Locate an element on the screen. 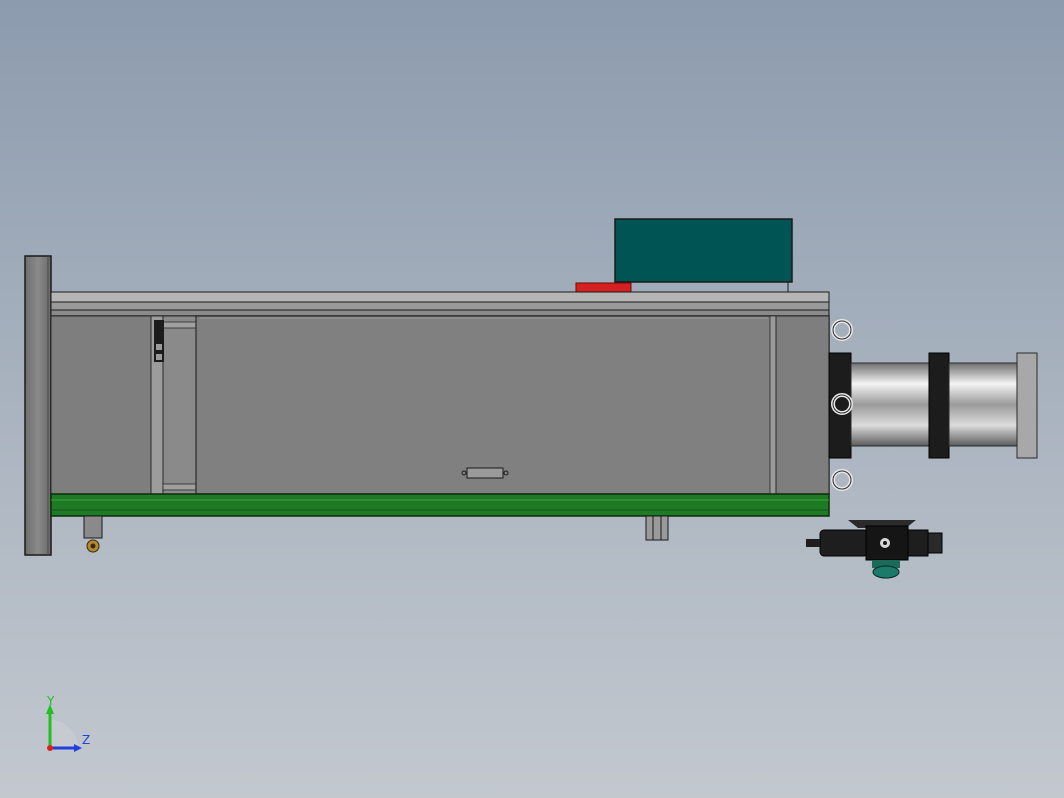  top-rail is located at coordinates (440, 297).